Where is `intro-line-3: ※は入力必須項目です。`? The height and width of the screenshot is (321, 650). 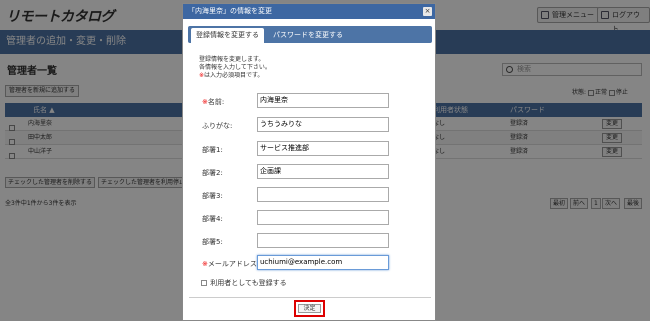 intro-line-3: ※は入力必須項目です。 is located at coordinates (235, 76).